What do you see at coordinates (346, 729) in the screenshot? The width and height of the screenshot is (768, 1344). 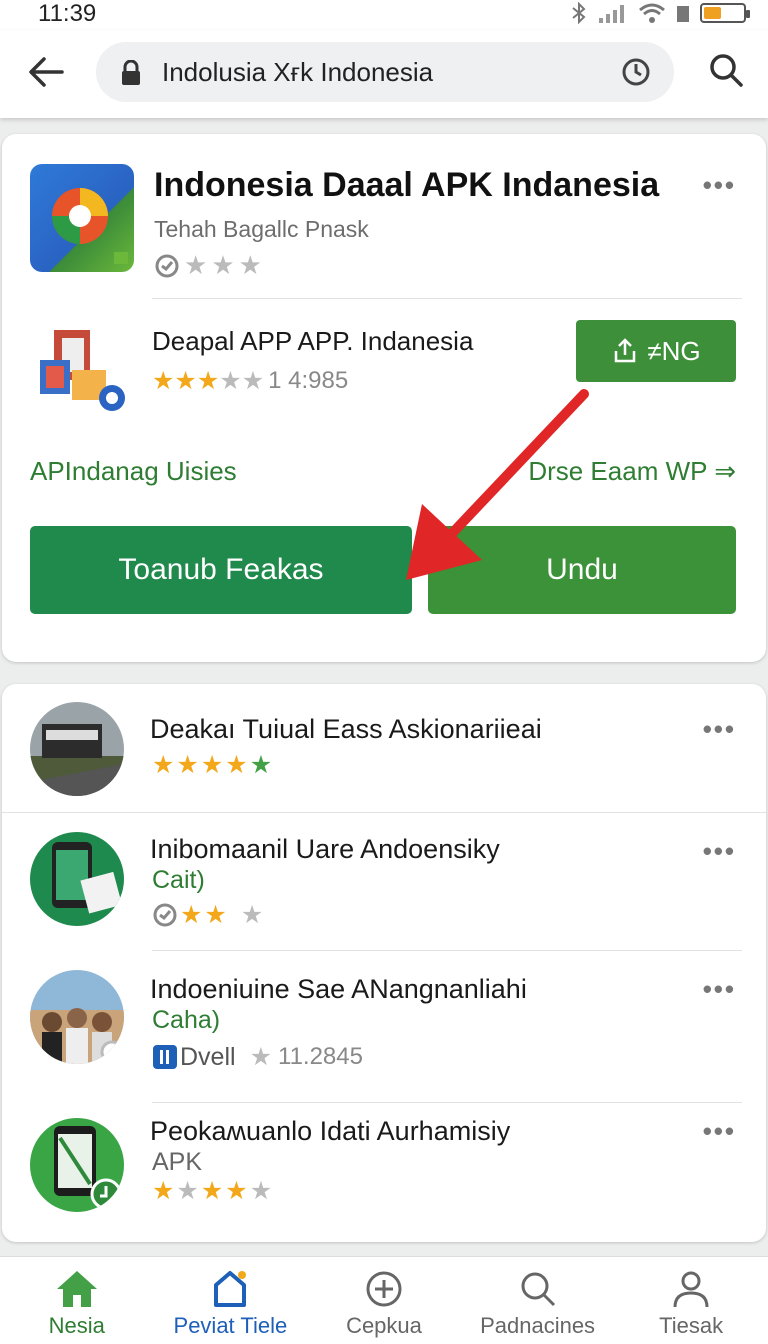 I see `list-item-title: Deakaı Tuiual Eass Askionariieai` at bounding box center [346, 729].